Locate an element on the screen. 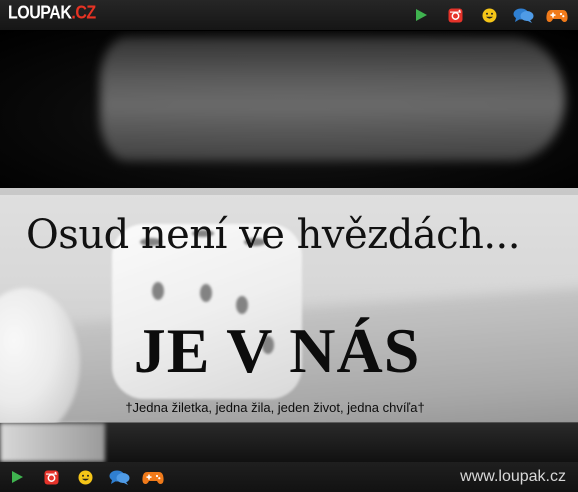 This screenshot has width=578, height=492. site-url-link: www.loupak.cz is located at coordinates (513, 477).